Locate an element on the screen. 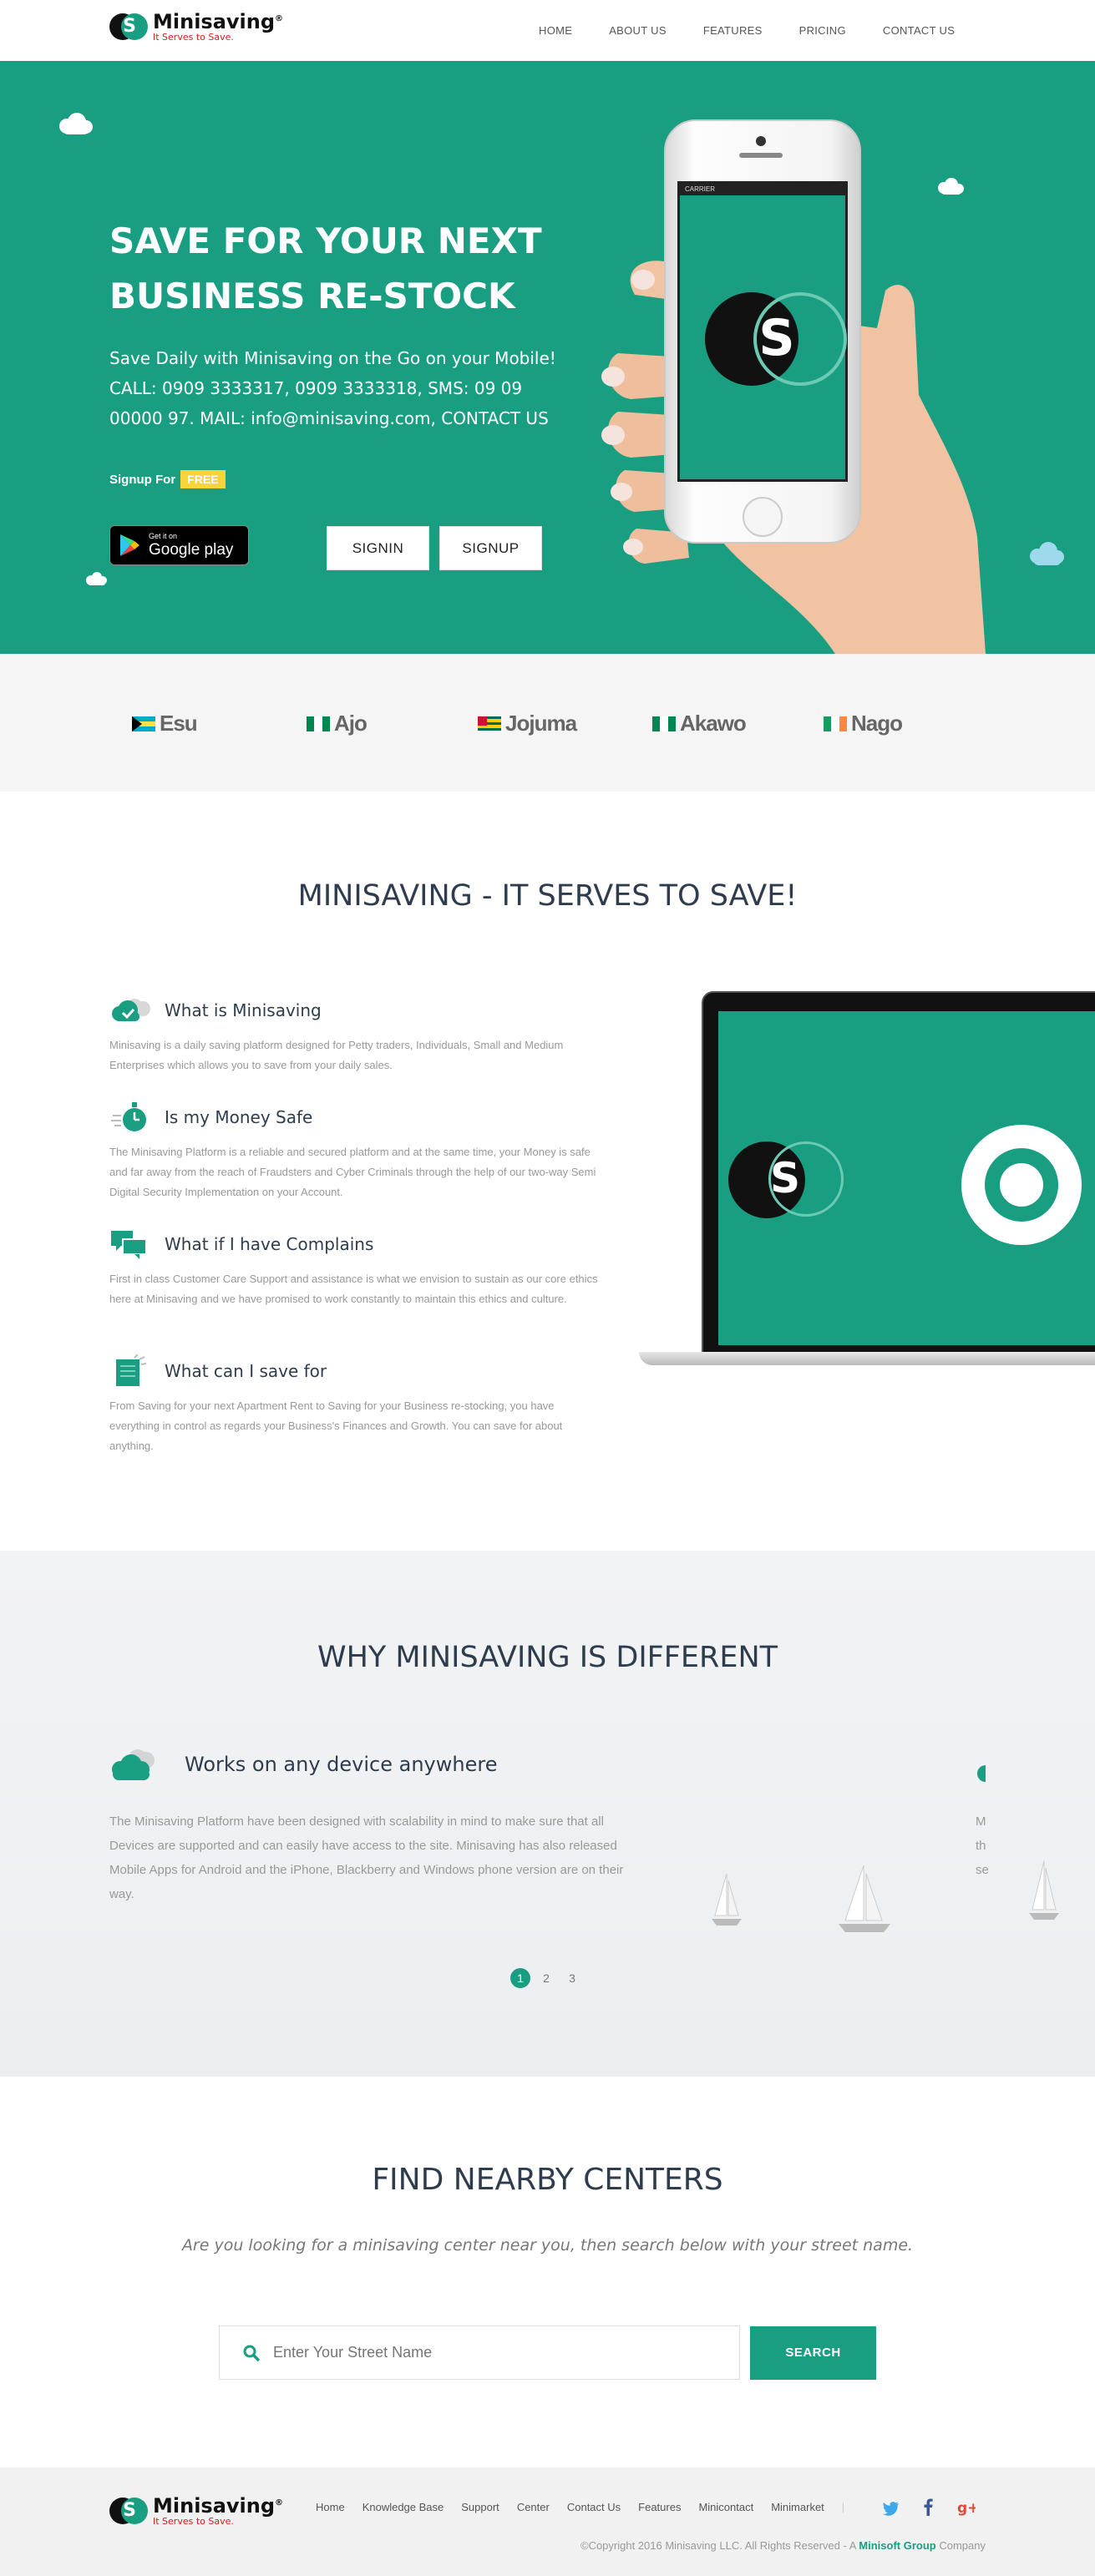  footer-link-minicontact: Minicontact is located at coordinates (725, 2507).